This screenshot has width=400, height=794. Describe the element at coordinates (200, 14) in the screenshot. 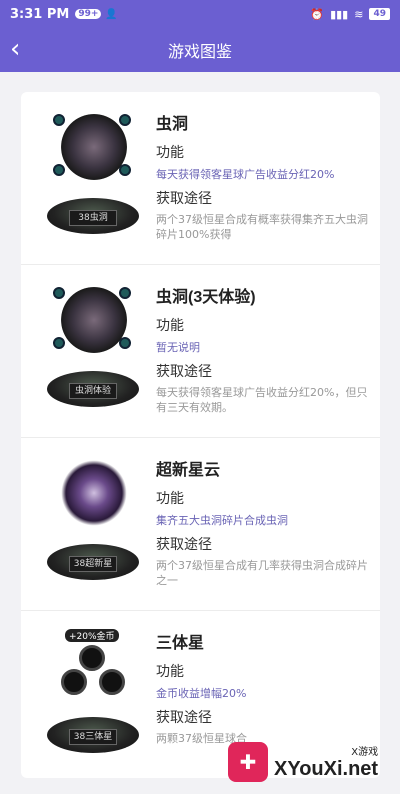

I see `status-bar: 3:31 PM 99+ 👤 ⏰ ▮▮▮ ≋ 49` at that location.